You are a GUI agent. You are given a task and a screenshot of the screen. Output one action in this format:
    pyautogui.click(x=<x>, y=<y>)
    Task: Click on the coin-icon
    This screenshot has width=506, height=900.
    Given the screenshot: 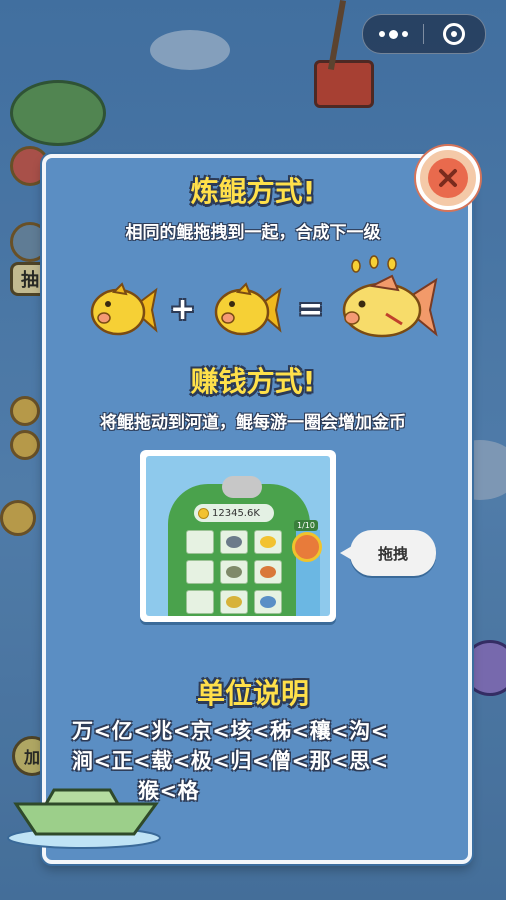 What is the action you would take?
    pyautogui.click(x=203, y=513)
    